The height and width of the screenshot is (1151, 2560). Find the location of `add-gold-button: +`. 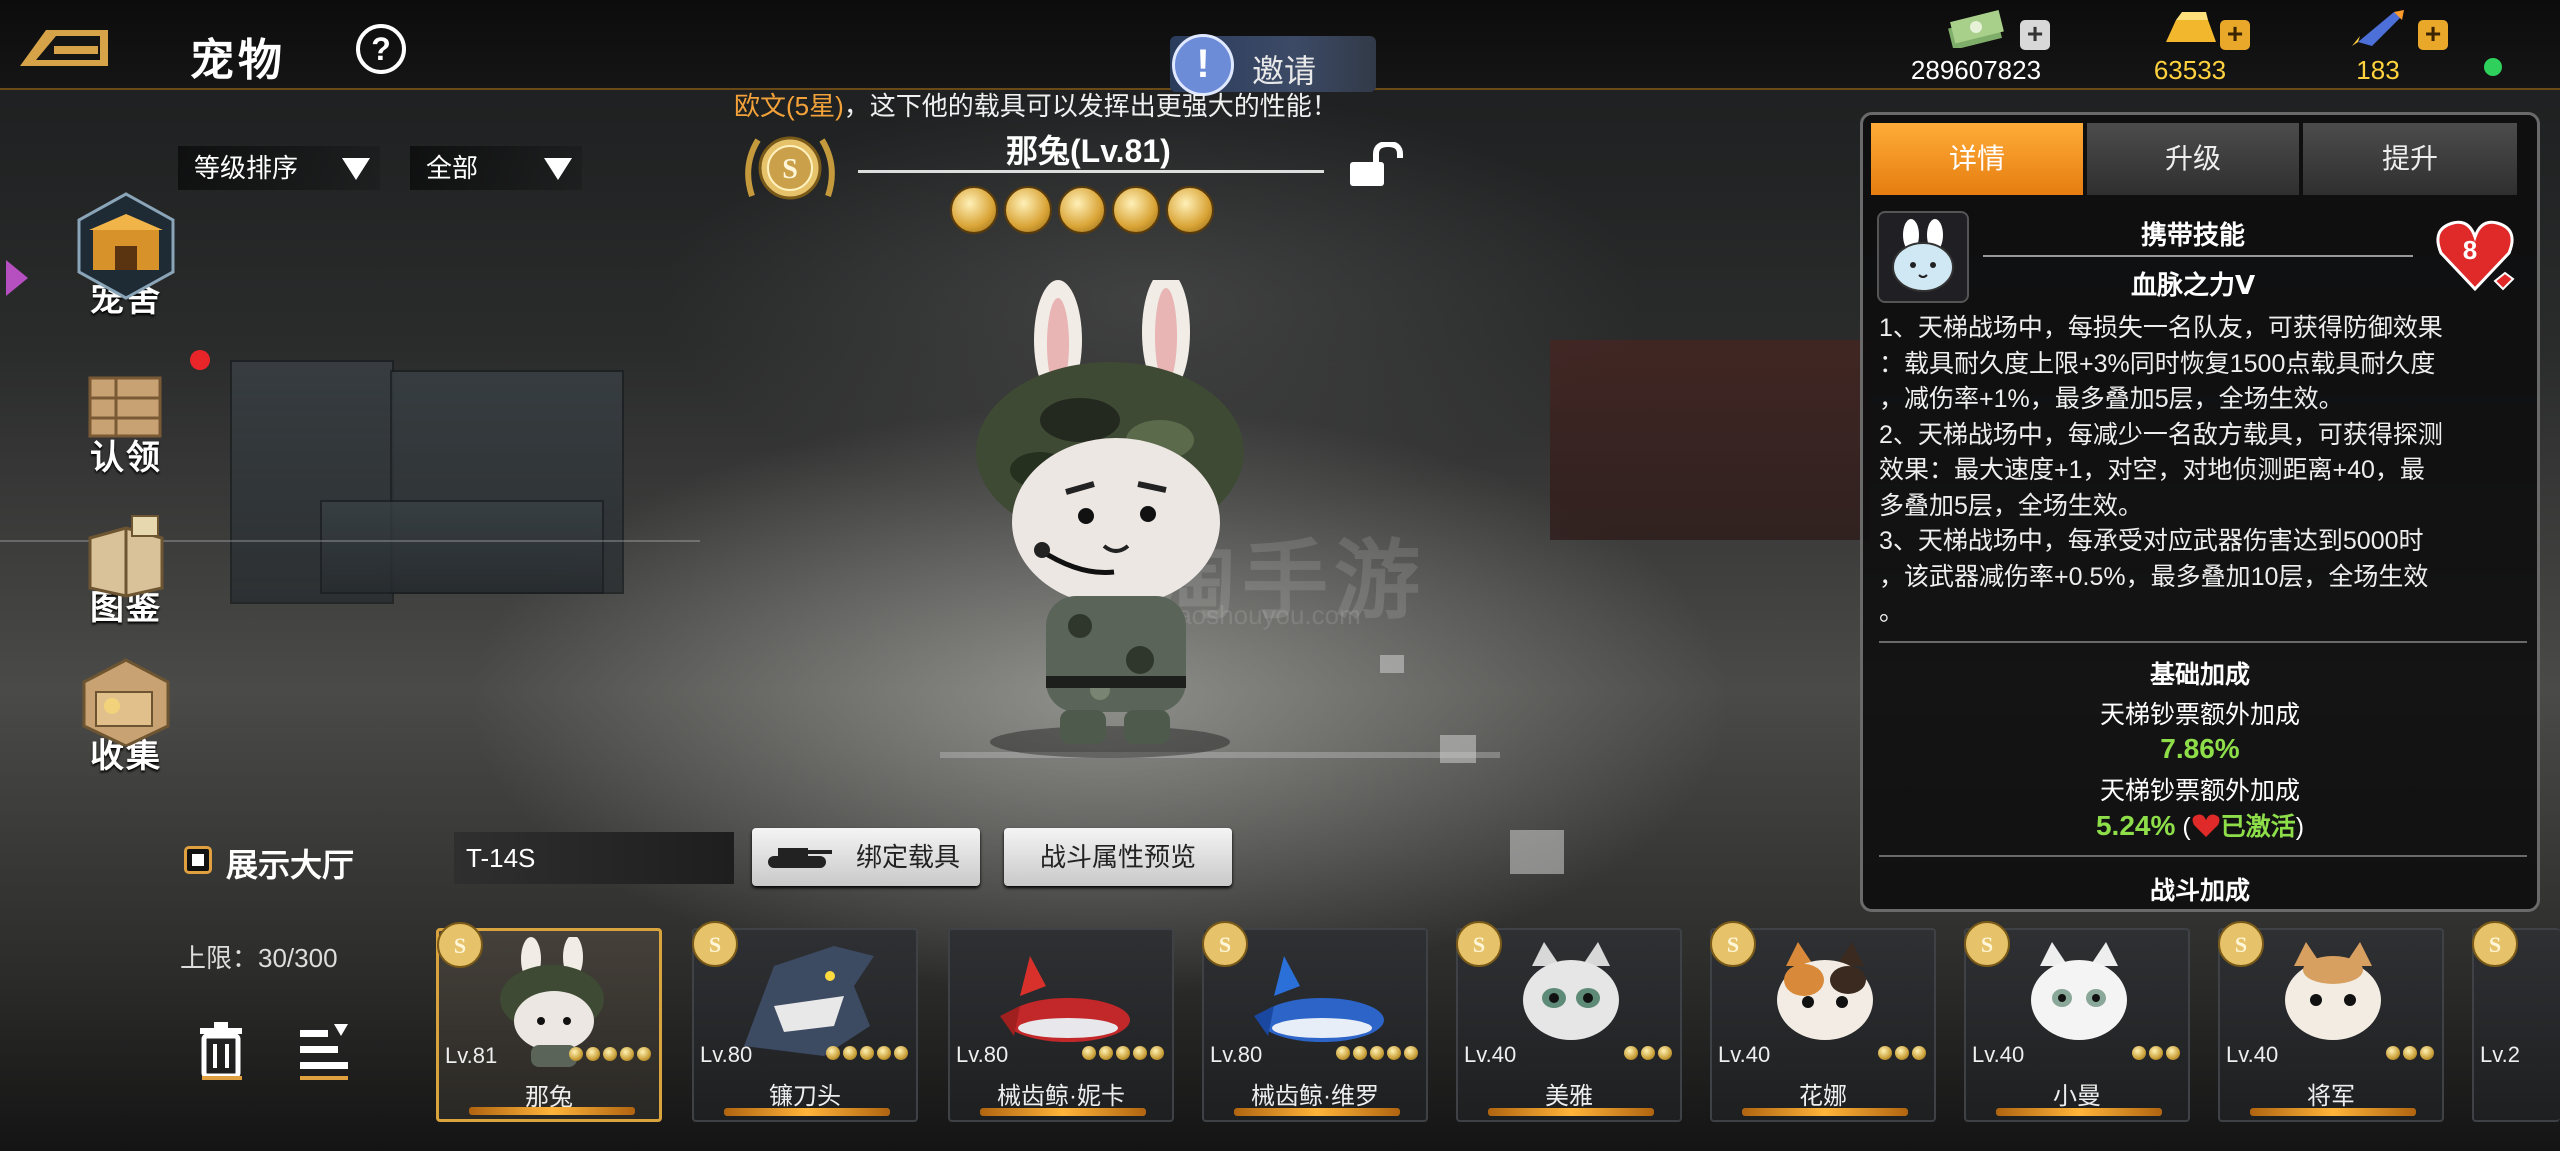

add-gold-button: + is located at coordinates (2235, 35).